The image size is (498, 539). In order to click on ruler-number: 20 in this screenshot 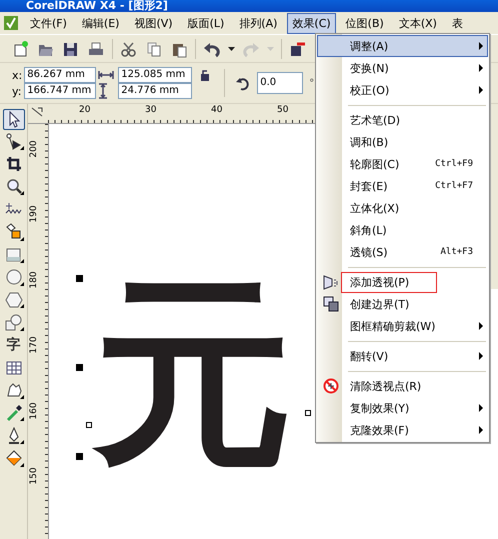, I will do `click(85, 110)`.